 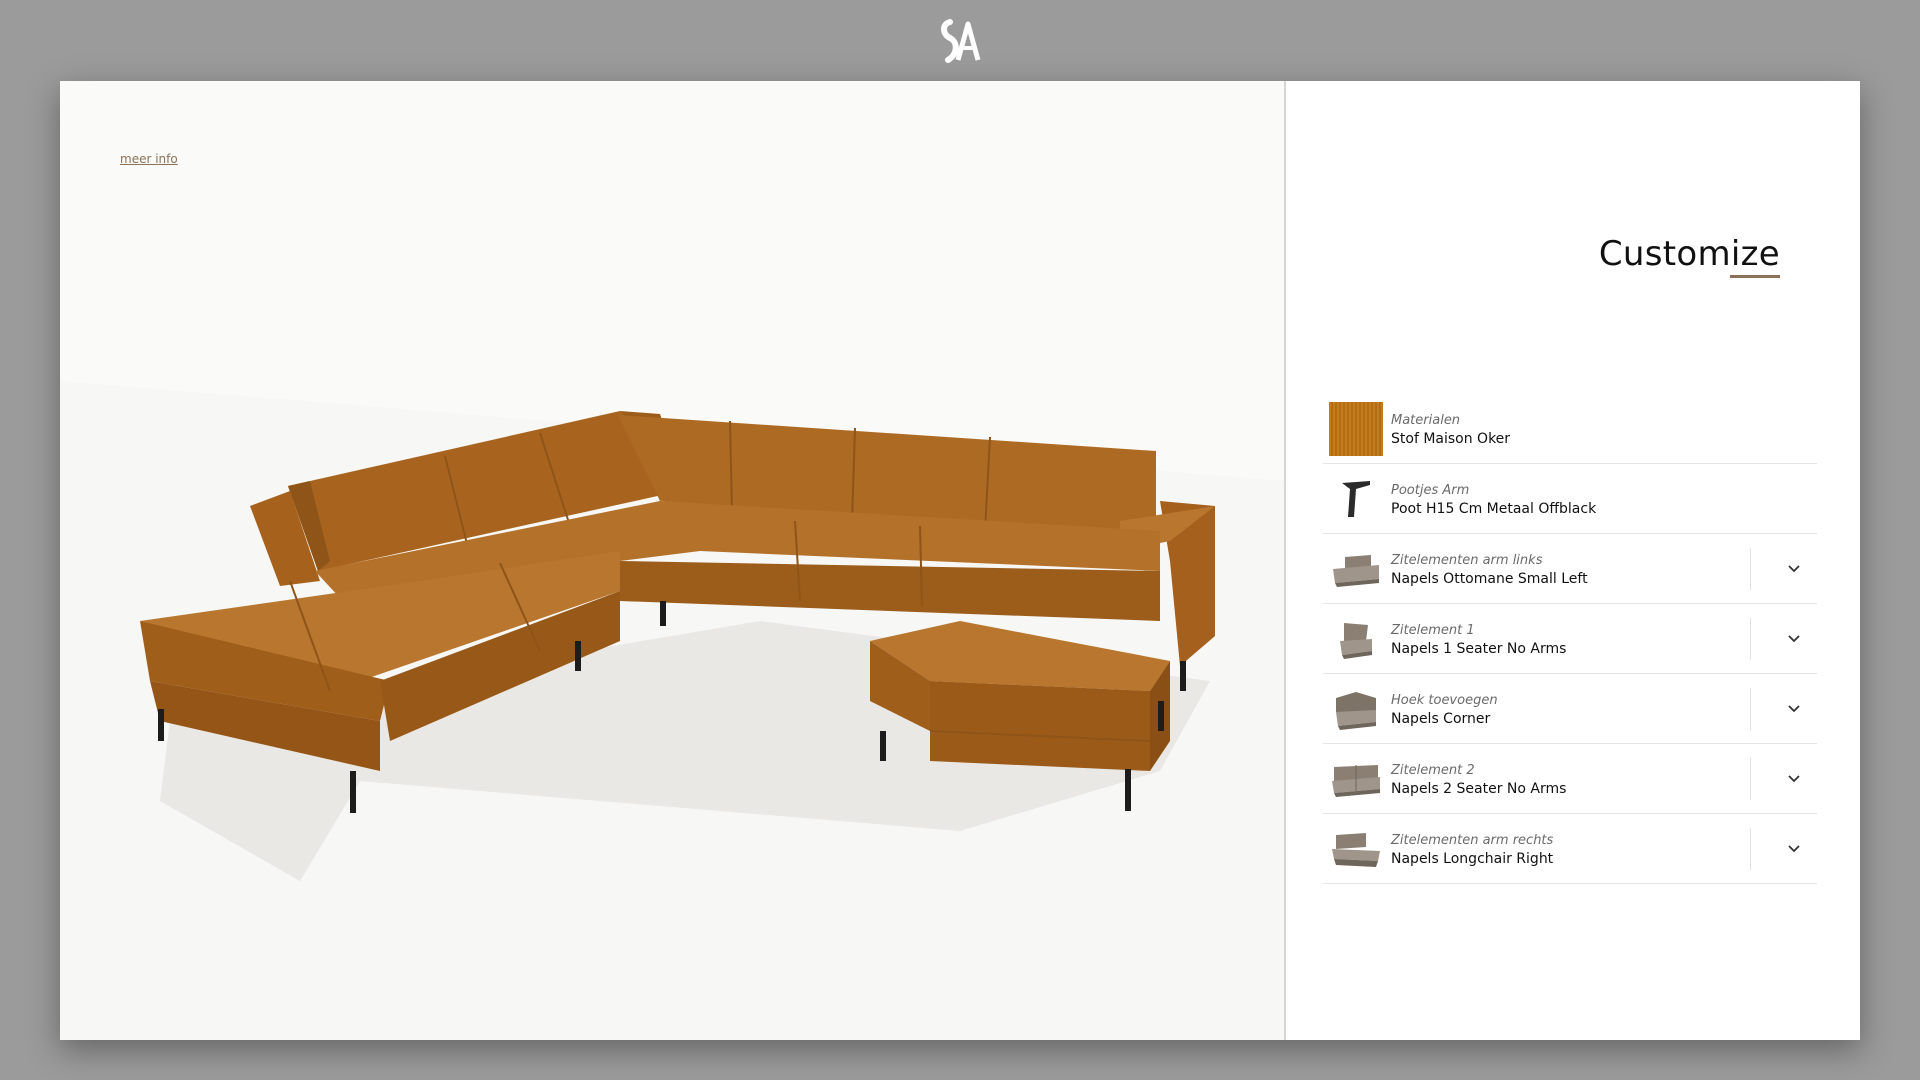 What do you see at coordinates (1356, 779) in the screenshot?
I see `two-seater-icon` at bounding box center [1356, 779].